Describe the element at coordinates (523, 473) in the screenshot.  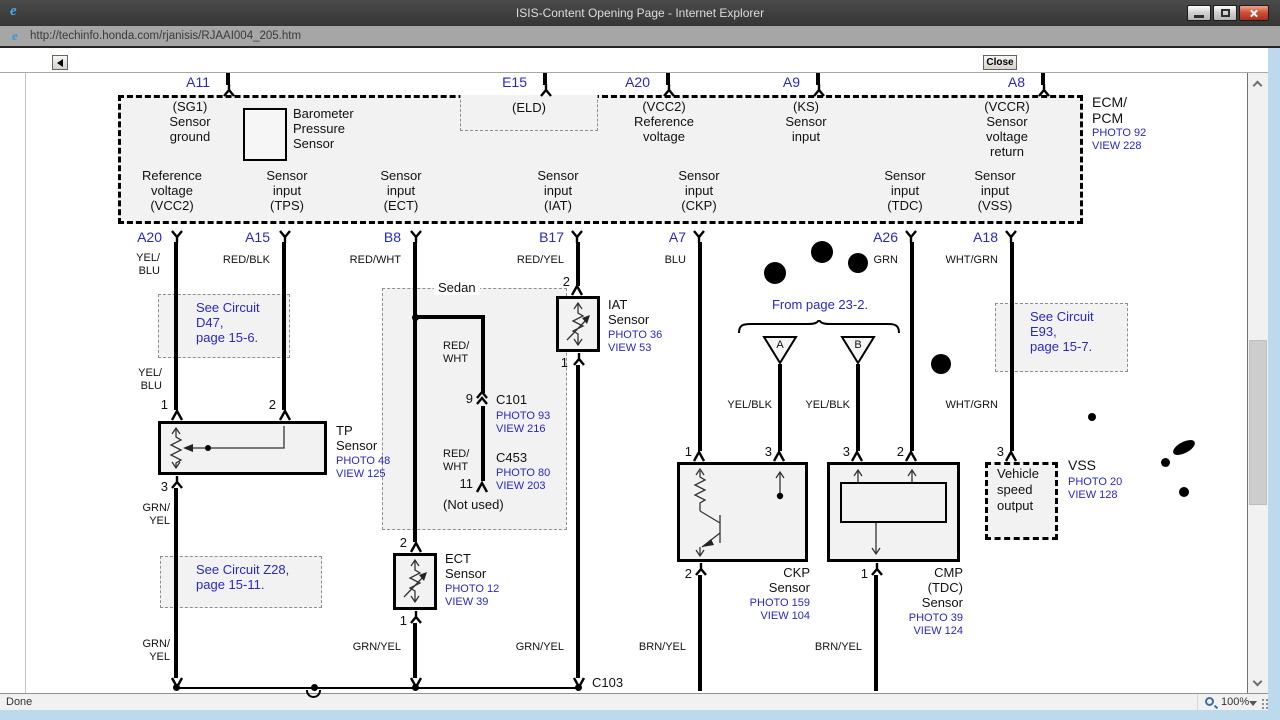
I see `c453-photo-link: PHOTO 80` at that location.